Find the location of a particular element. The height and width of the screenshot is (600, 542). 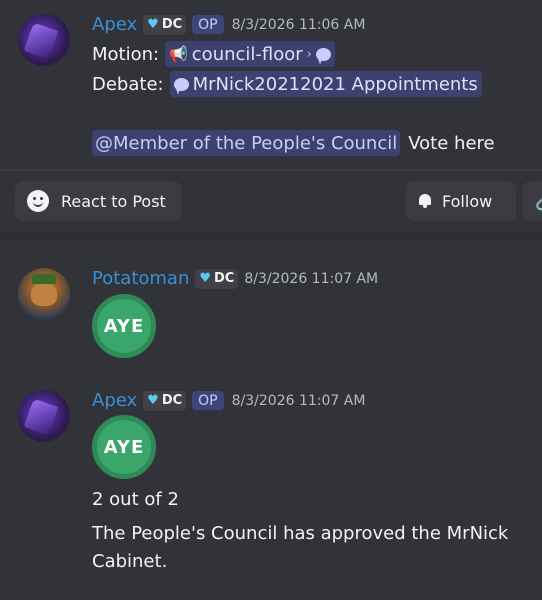

channel-link-council-floor: 📢 council-floor › is located at coordinates (250, 54).